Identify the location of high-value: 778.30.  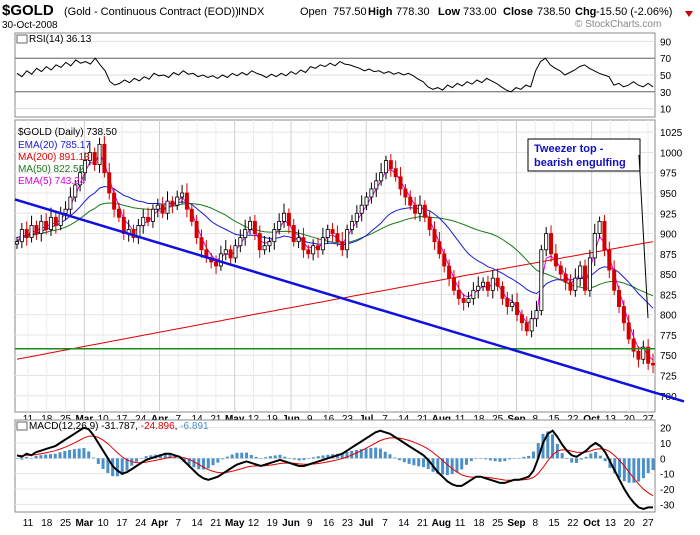
(413, 12).